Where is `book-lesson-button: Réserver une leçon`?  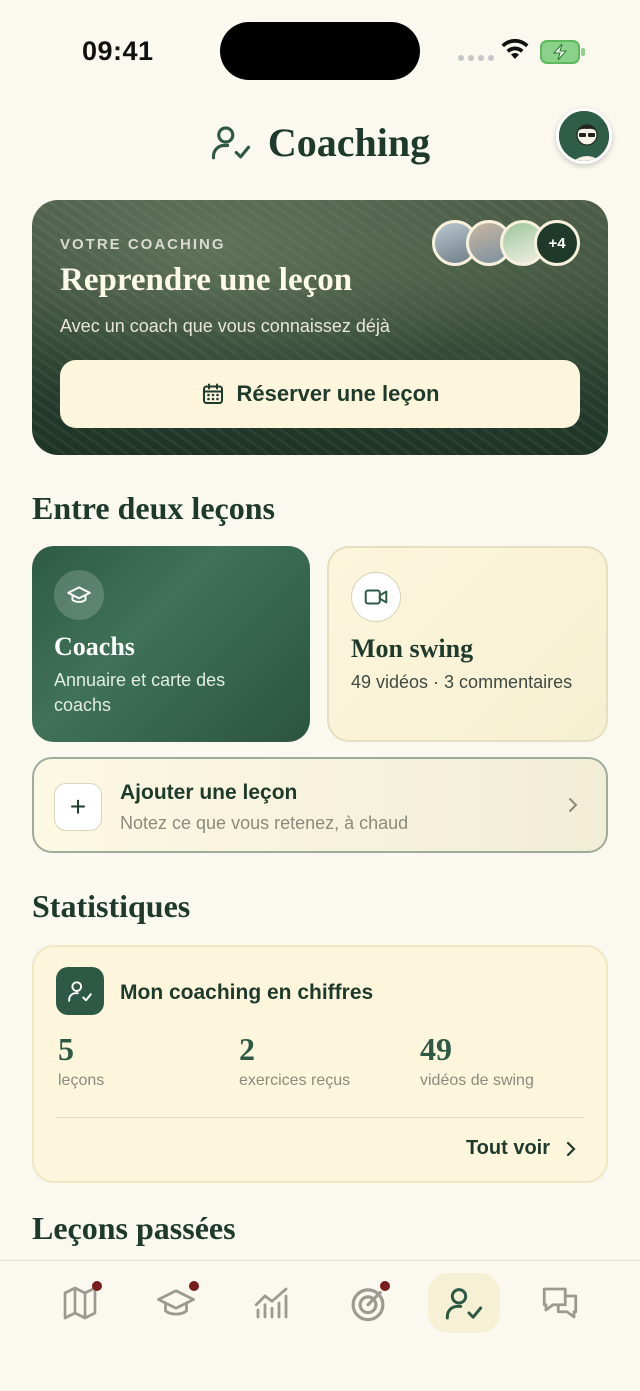 book-lesson-button: Réserver une leçon is located at coordinates (320, 394).